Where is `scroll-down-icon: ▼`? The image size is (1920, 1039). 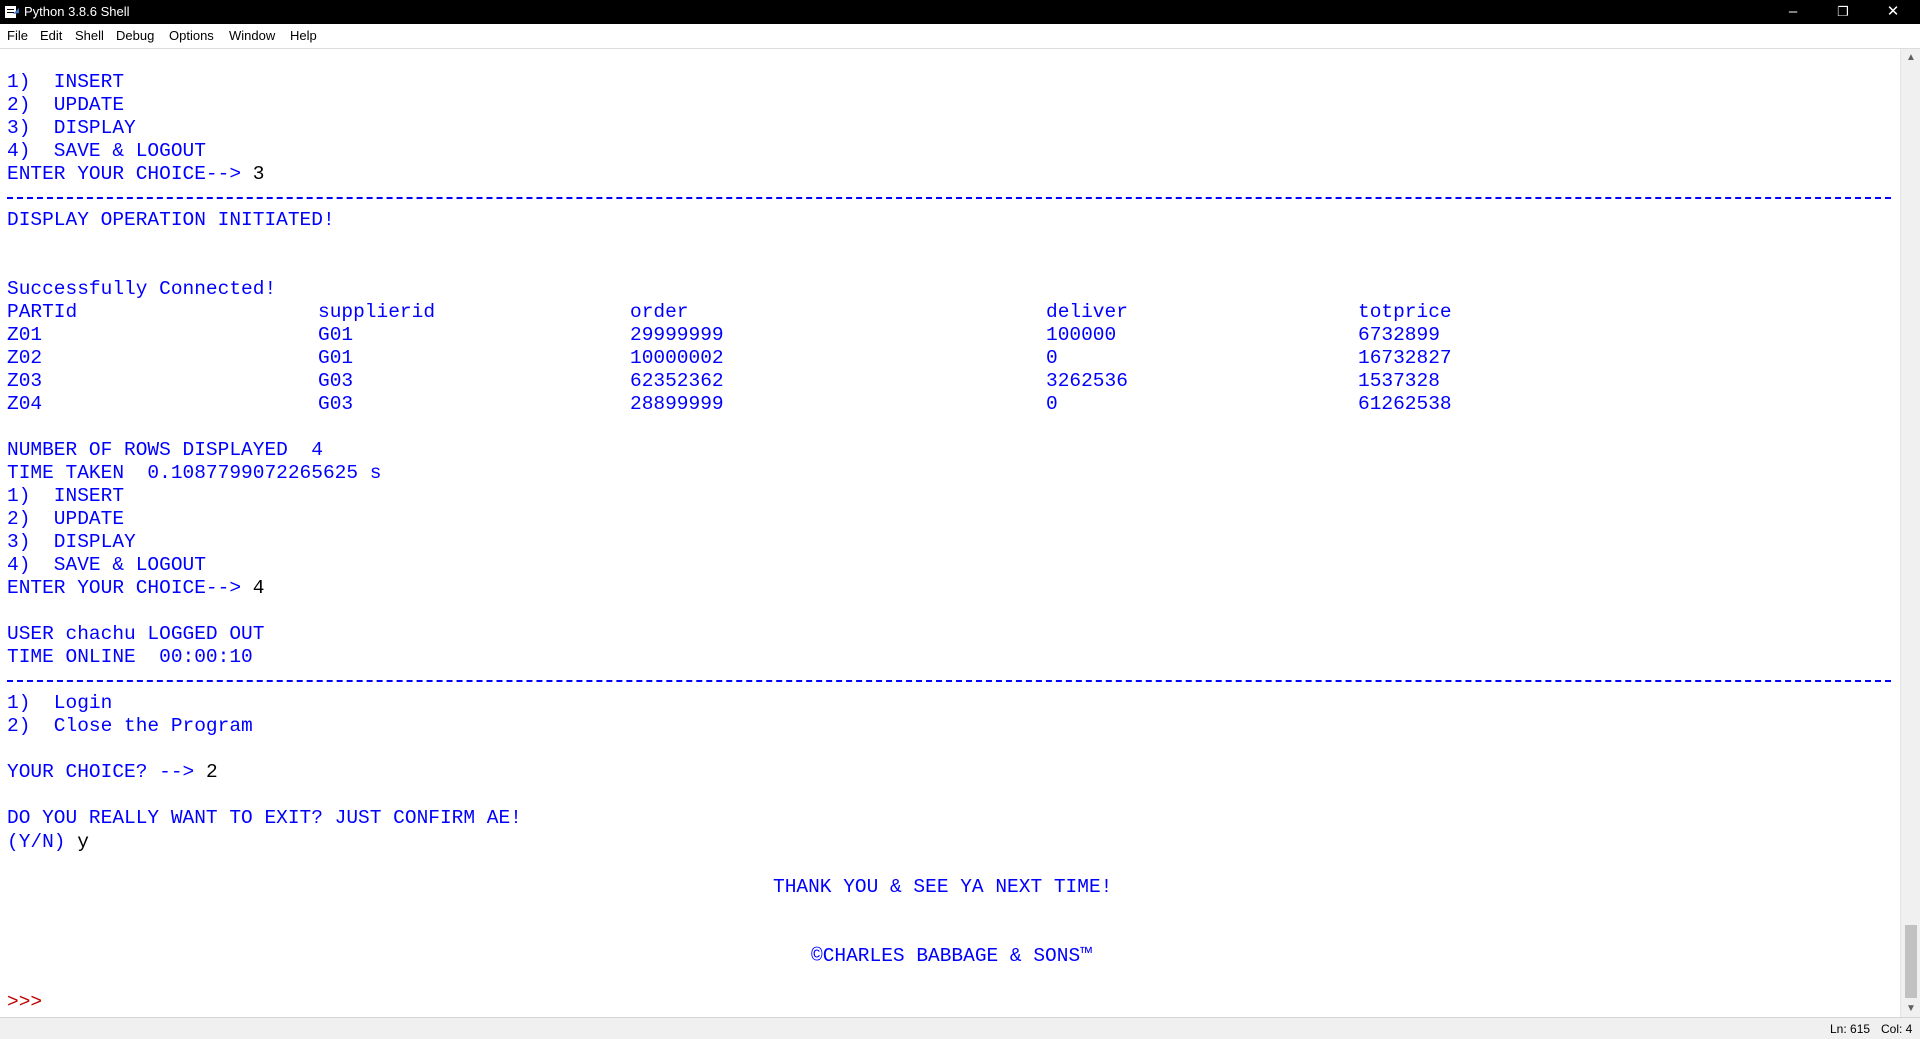 scroll-down-icon: ▼ is located at coordinates (1910, 1008).